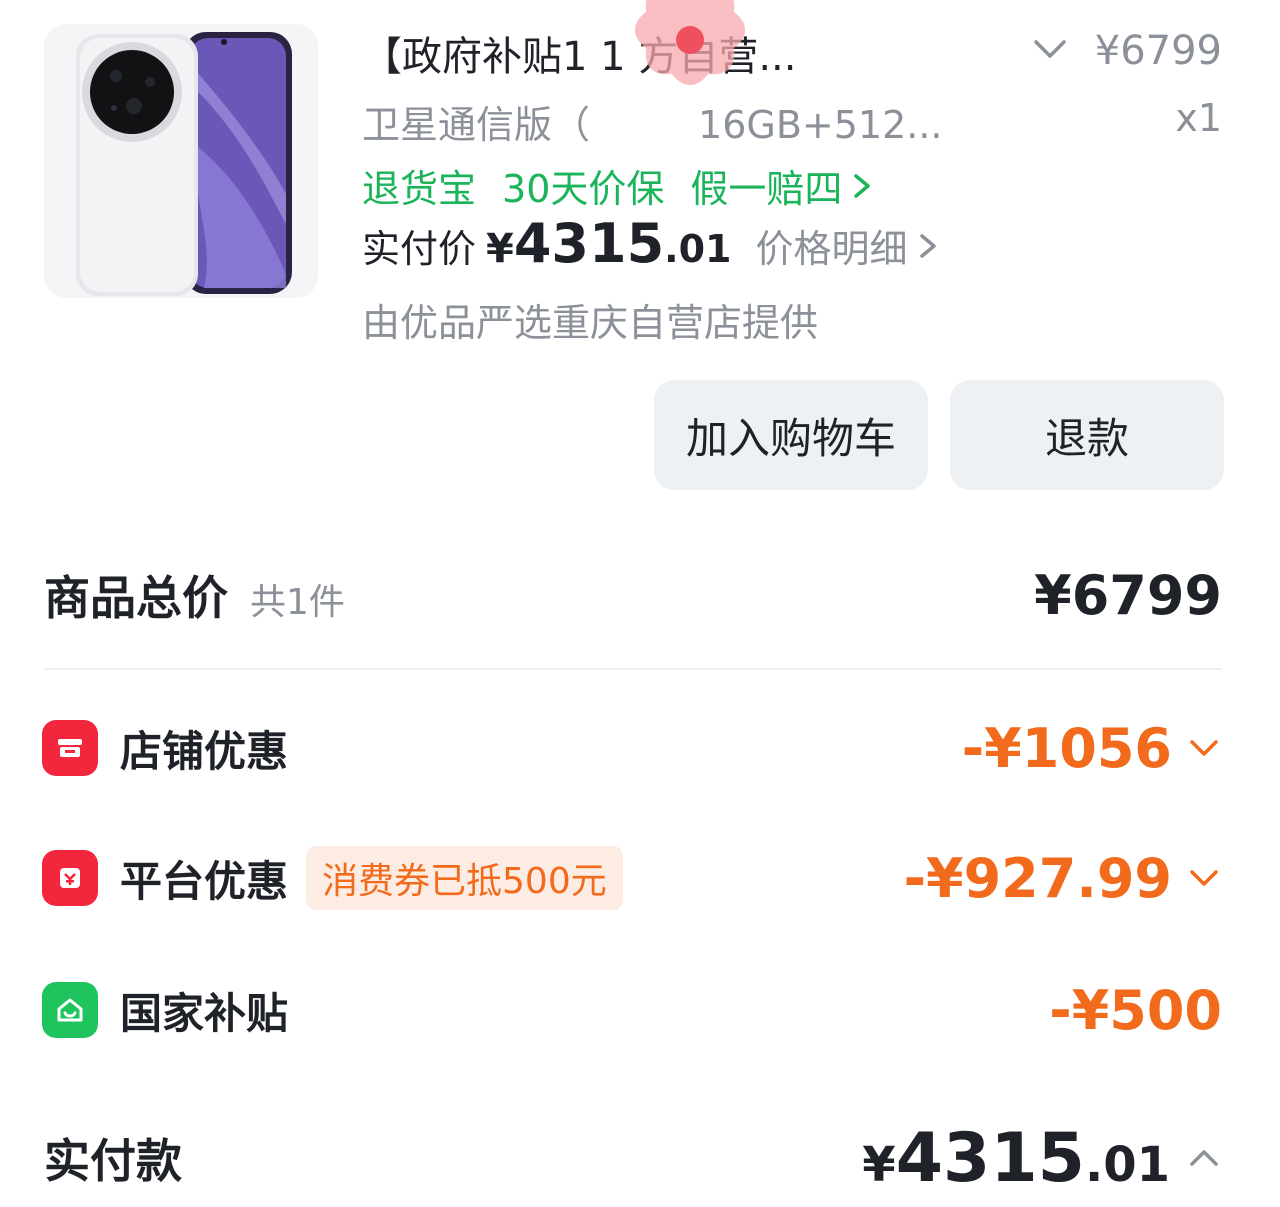 Image resolution: width=1280 pixels, height=1207 pixels. I want to click on price-detail-link: 价格明细, so click(847, 245).